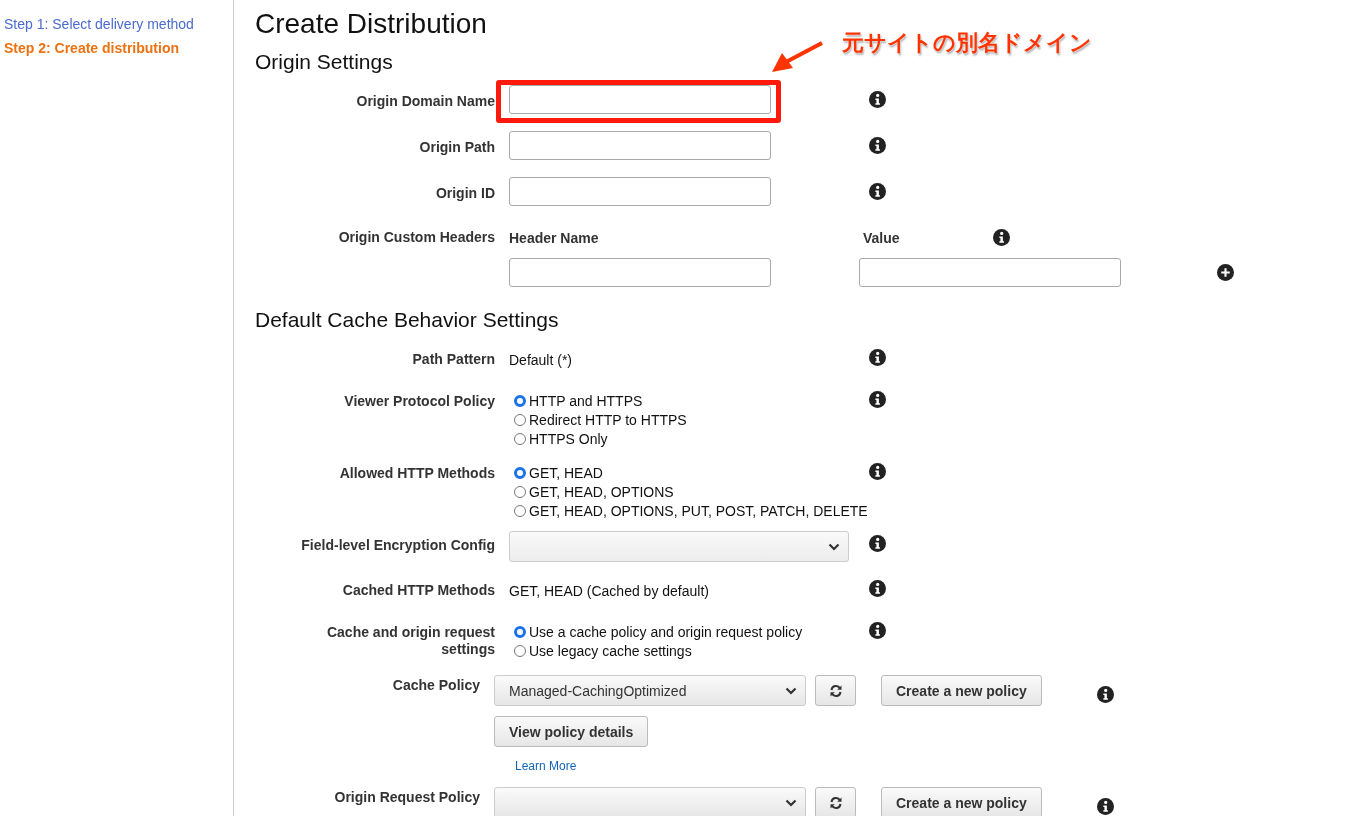 The image size is (1362, 816). I want to click on field-label: Cache Policy, so click(435, 685).